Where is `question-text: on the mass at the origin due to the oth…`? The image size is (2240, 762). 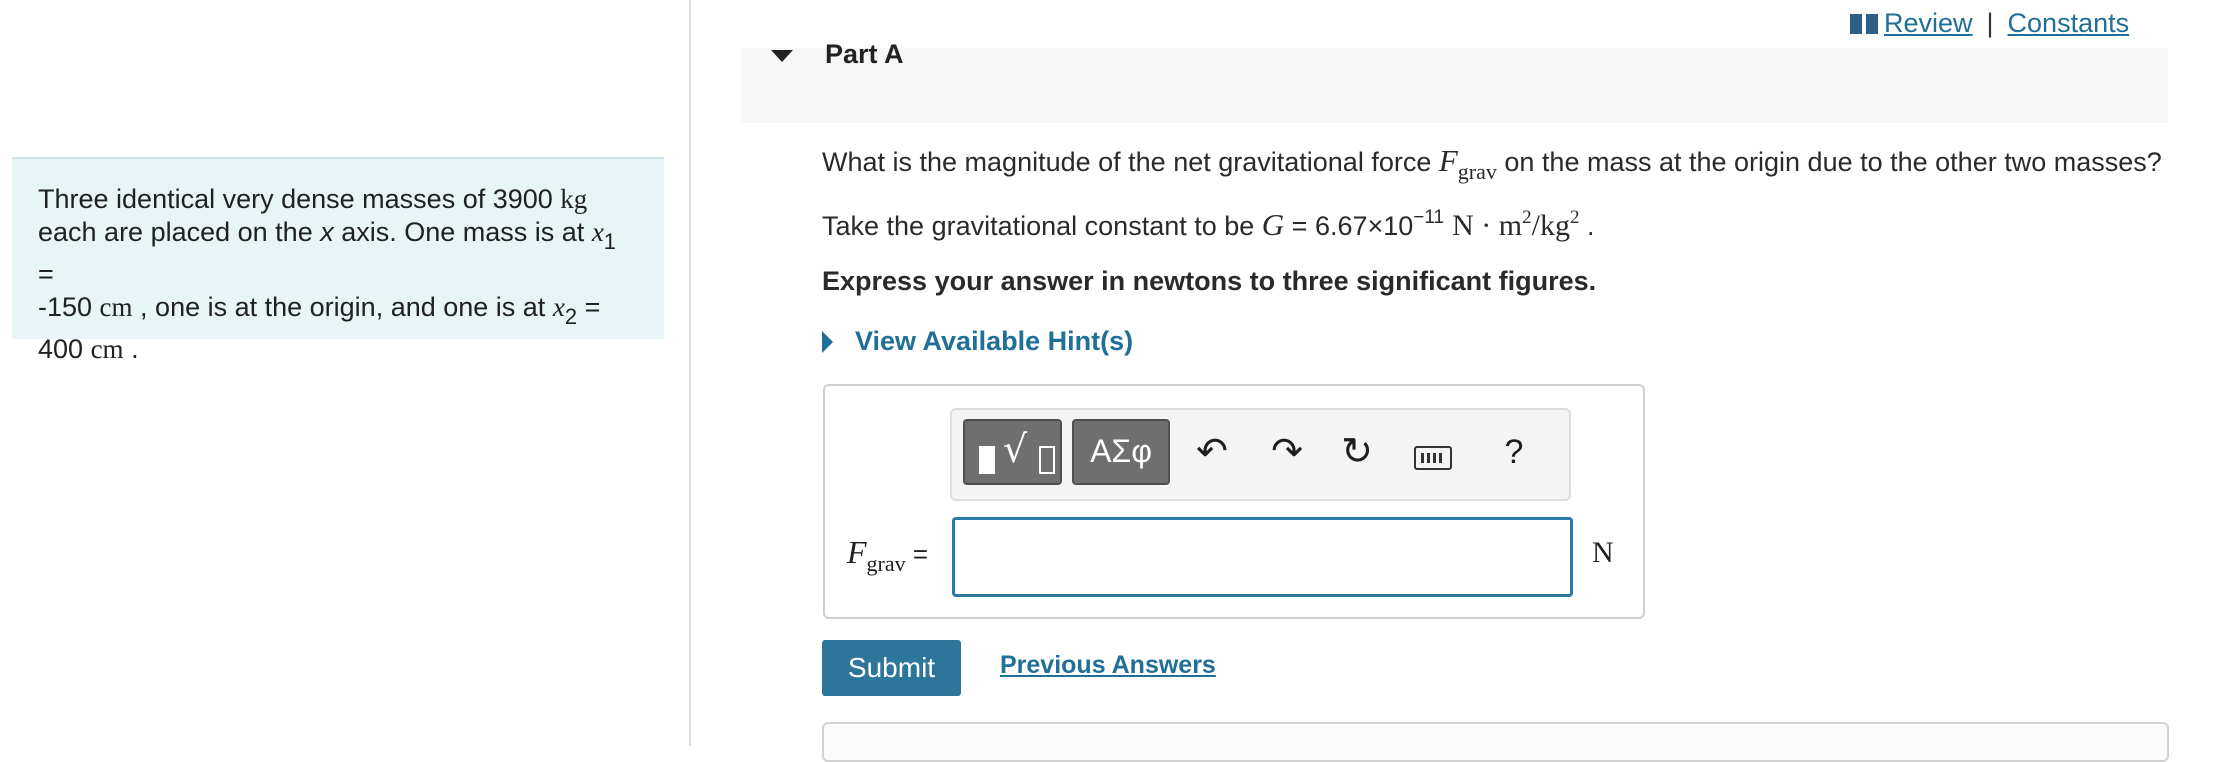 question-text: on the mass at the origin due to the oth… is located at coordinates (1829, 162).